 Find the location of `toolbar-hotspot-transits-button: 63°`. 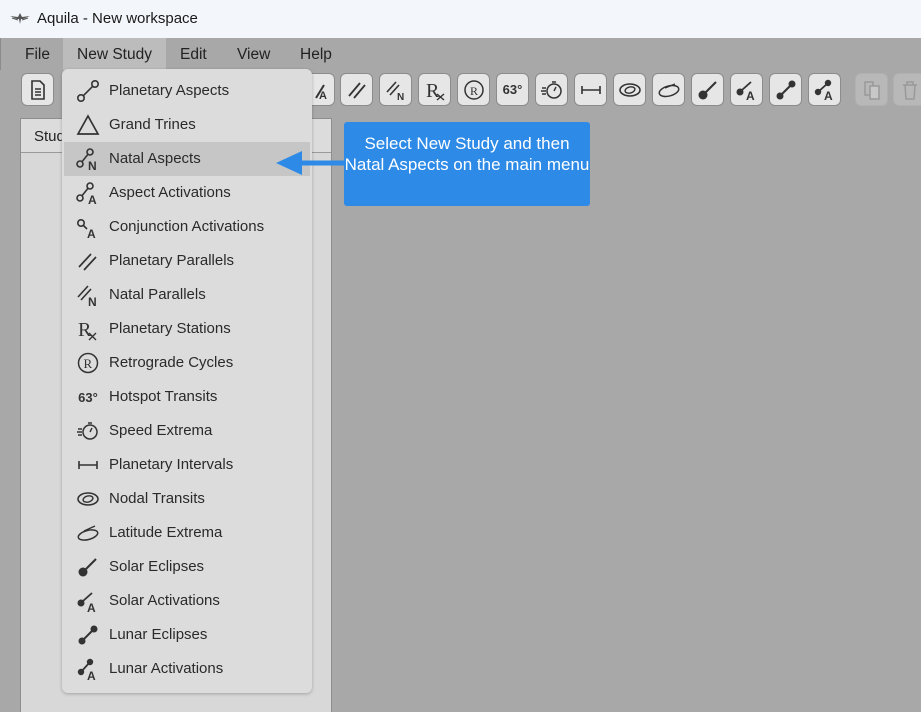

toolbar-hotspot-transits-button: 63° is located at coordinates (512, 89).